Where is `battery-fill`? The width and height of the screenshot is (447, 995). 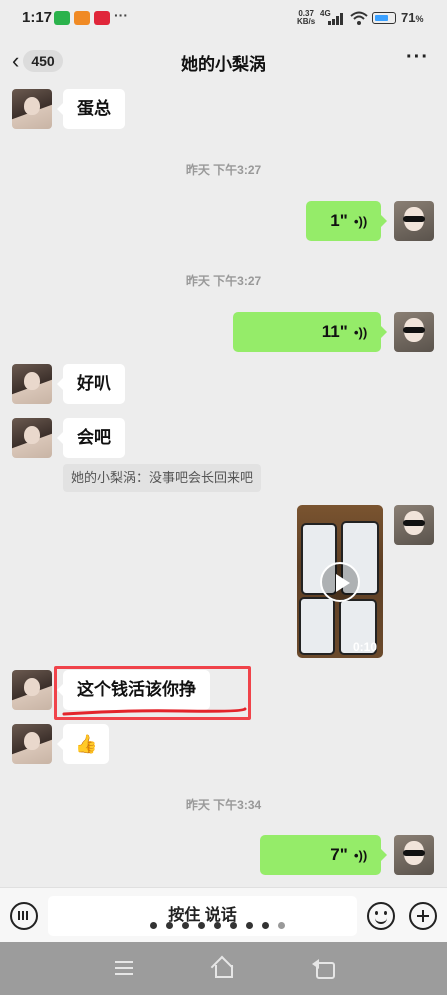
battery-fill is located at coordinates (381, 18).